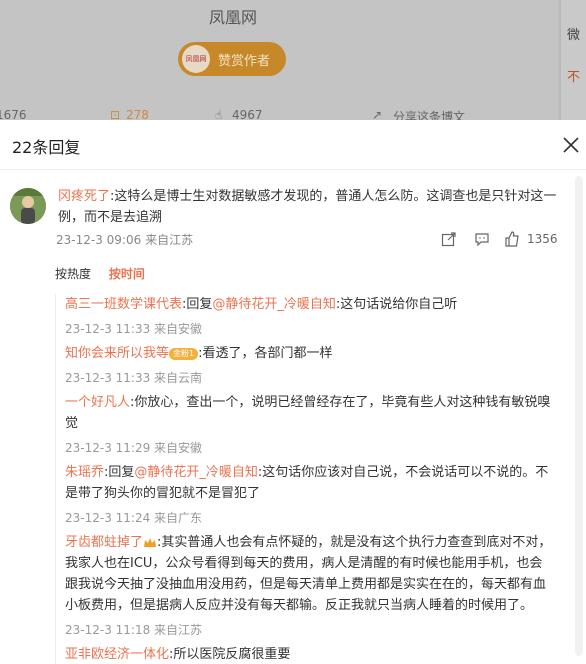 The image size is (586, 664). I want to click on sort-tabs: 按热度 按时间, so click(107, 273).